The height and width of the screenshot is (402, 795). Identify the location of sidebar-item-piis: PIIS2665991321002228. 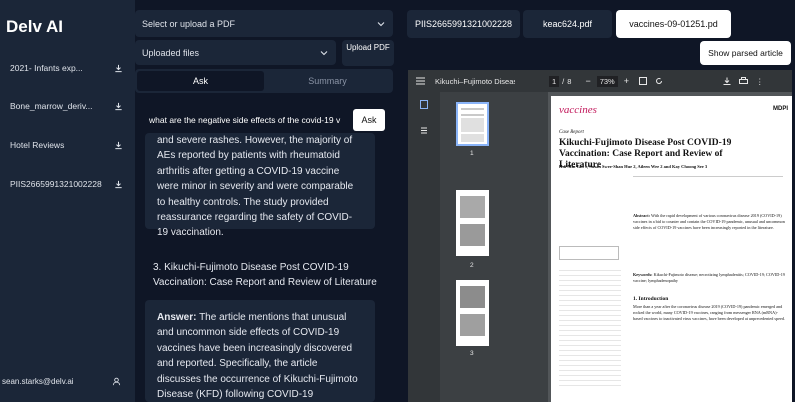
(67, 184).